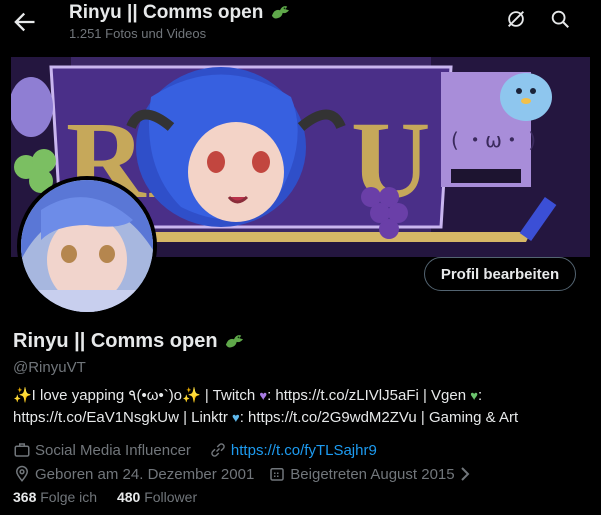  What do you see at coordinates (480, 395) in the screenshot?
I see `bio-text-3: :` at bounding box center [480, 395].